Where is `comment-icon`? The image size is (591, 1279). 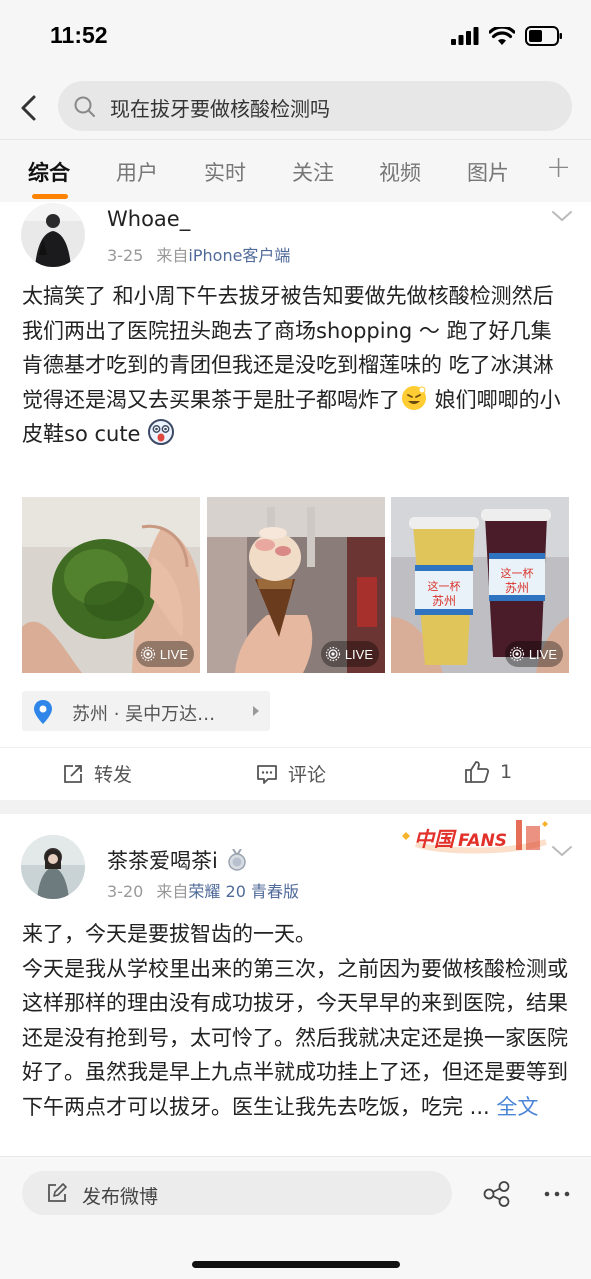 comment-icon is located at coordinates (267, 774).